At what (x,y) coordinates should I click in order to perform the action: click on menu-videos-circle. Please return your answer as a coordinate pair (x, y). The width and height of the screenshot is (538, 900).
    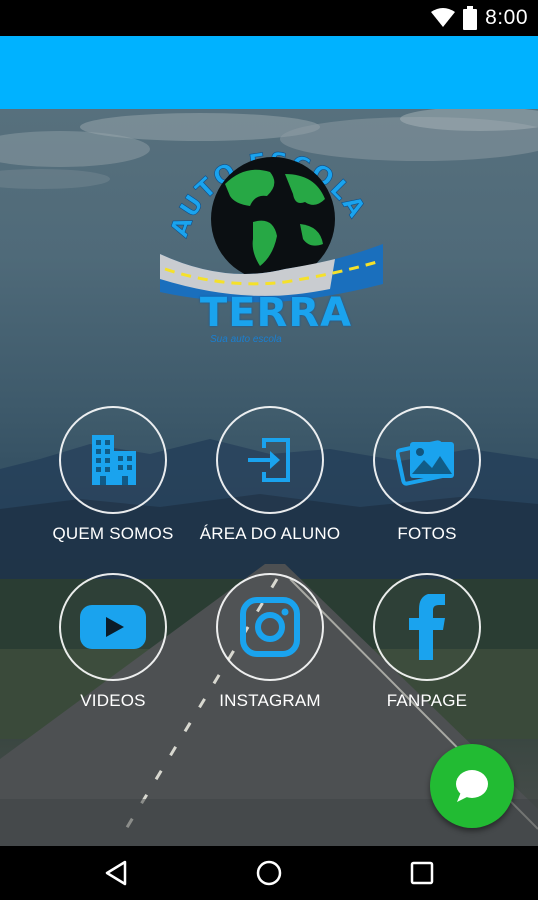
    Looking at the image, I should click on (113, 627).